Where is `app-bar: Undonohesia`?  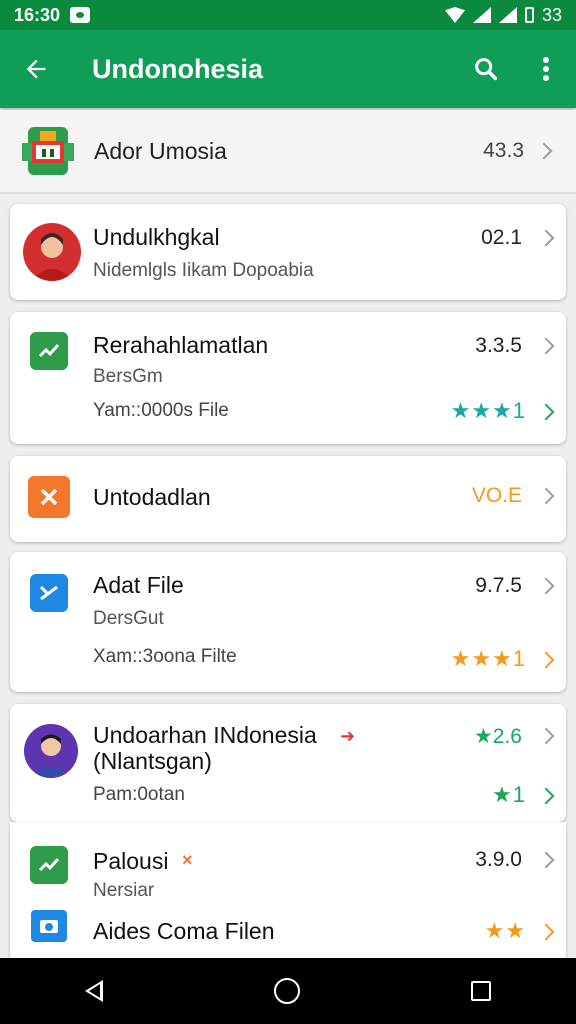
app-bar: Undonohesia is located at coordinates (288, 69).